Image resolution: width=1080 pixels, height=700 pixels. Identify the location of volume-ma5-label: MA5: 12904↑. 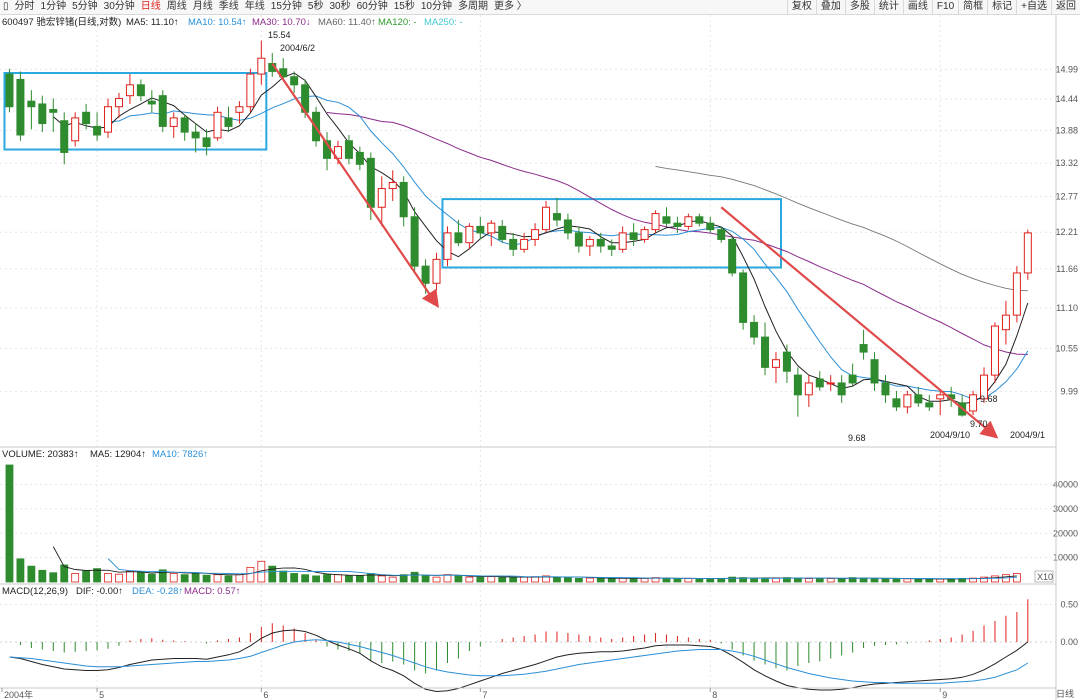
(118, 454).